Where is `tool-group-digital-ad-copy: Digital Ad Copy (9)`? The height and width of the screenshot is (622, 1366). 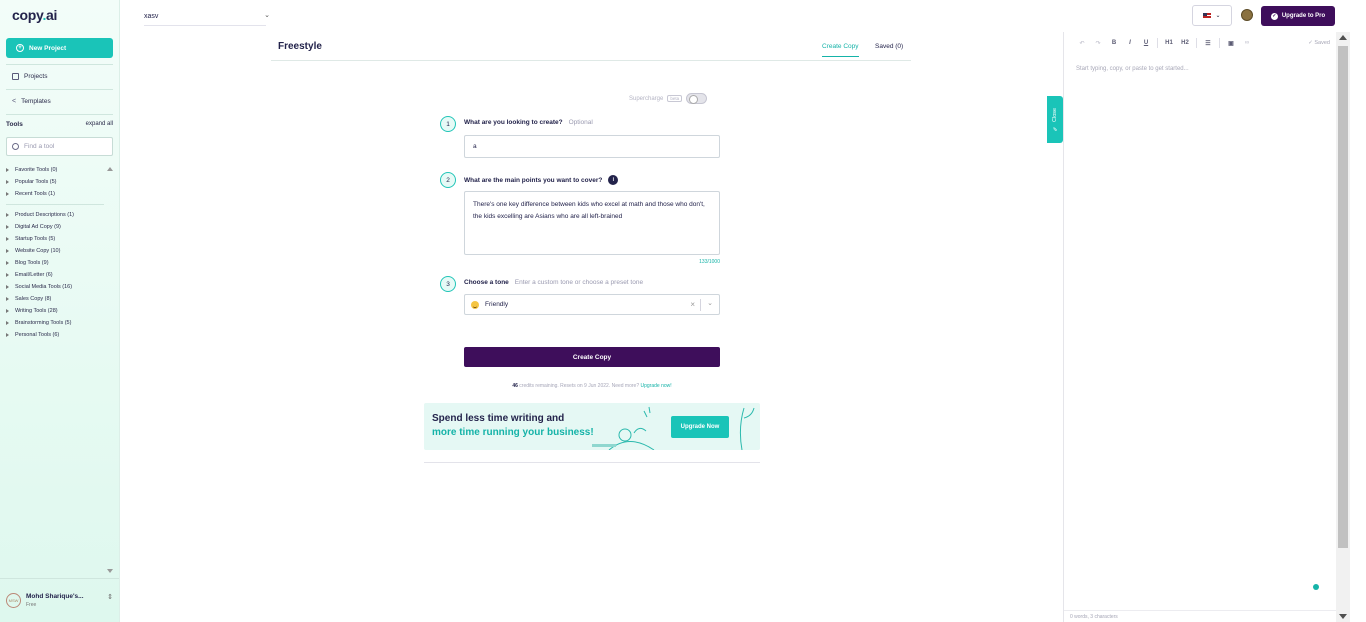
tool-group-digital-ad-copy: Digital Ad Copy (9) is located at coordinates (55, 227).